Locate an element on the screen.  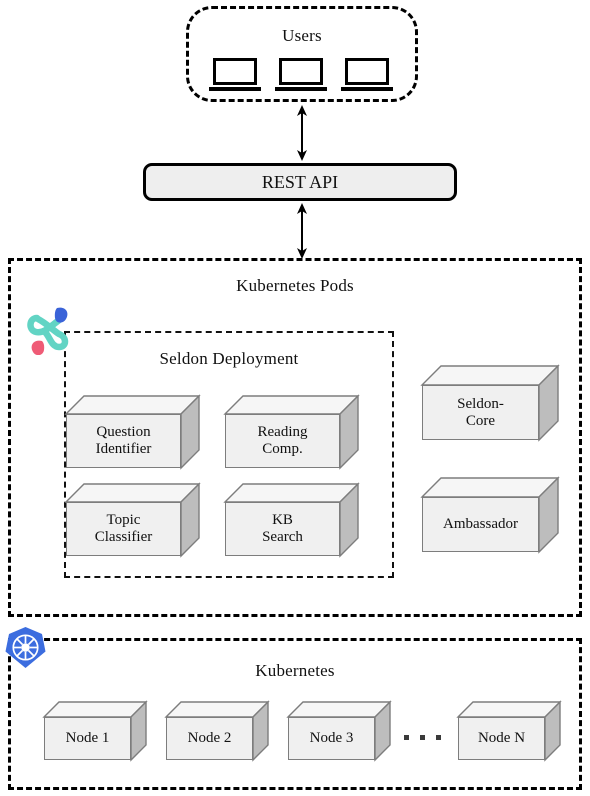
component-box-topic-classifier: Topic Classifier is located at coordinates (132, 520).